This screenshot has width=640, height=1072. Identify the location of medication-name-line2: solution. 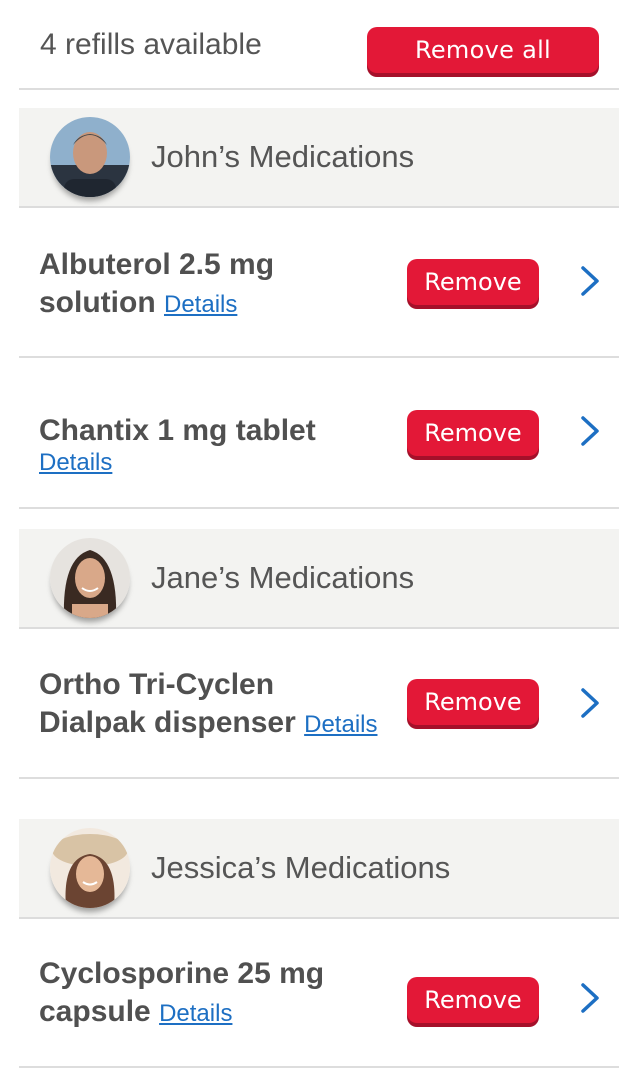
(97, 302).